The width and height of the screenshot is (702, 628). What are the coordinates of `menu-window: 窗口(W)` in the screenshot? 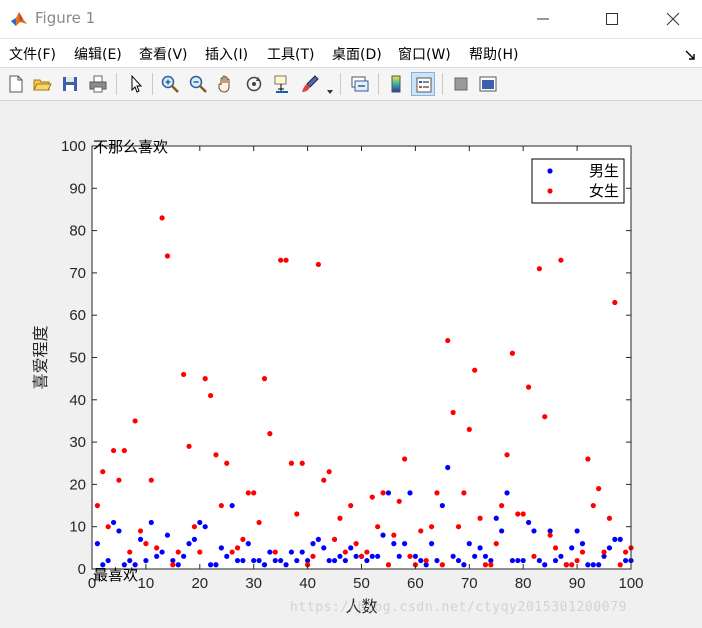 It's located at (424, 54).